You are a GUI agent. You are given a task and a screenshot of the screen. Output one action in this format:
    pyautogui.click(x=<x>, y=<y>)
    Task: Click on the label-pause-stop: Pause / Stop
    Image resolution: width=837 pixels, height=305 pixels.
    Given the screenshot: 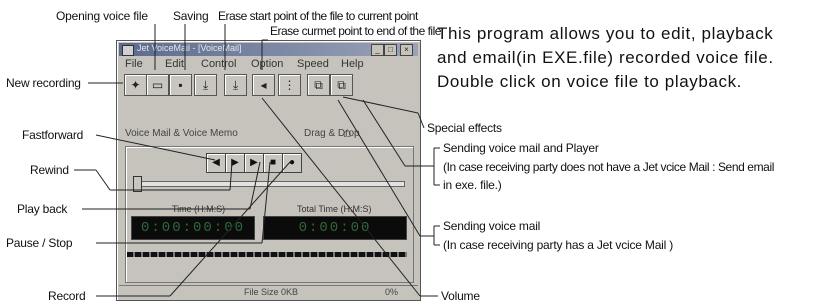 What is the action you would take?
    pyautogui.click(x=39, y=243)
    